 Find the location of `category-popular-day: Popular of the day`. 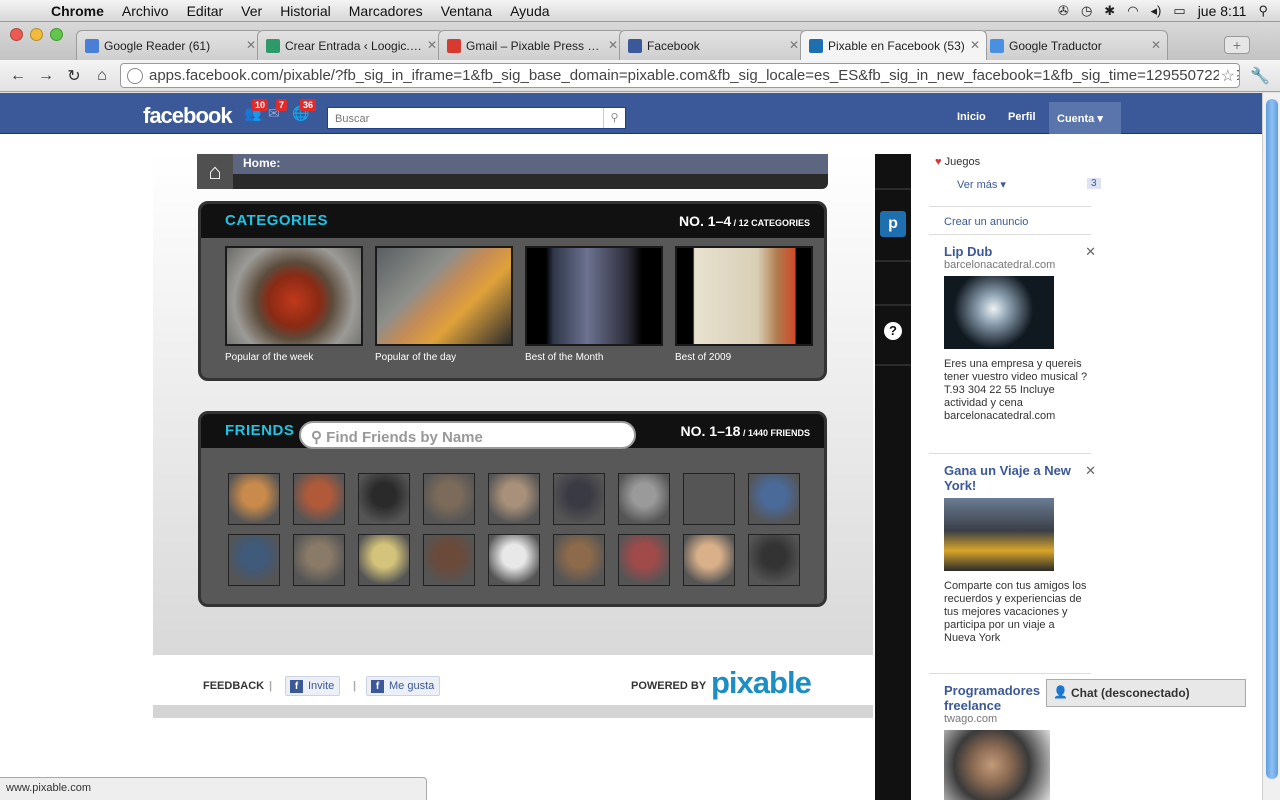

category-popular-day: Popular of the day is located at coordinates (444, 304).